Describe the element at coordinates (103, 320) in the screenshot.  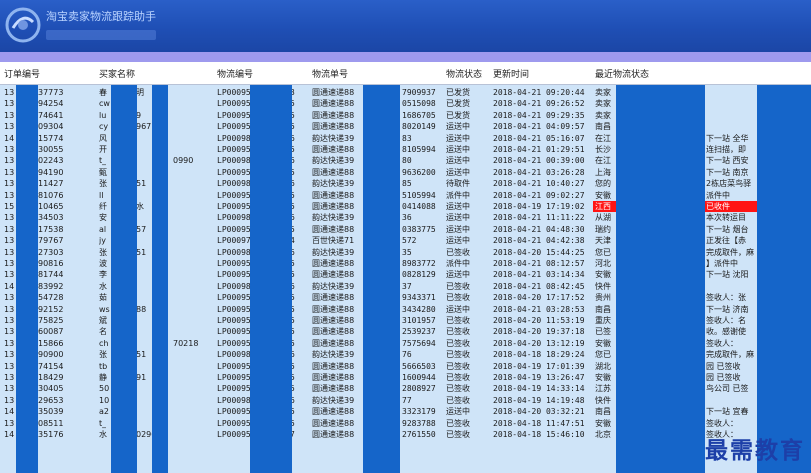
I see `cell-buyer: 斌` at that location.